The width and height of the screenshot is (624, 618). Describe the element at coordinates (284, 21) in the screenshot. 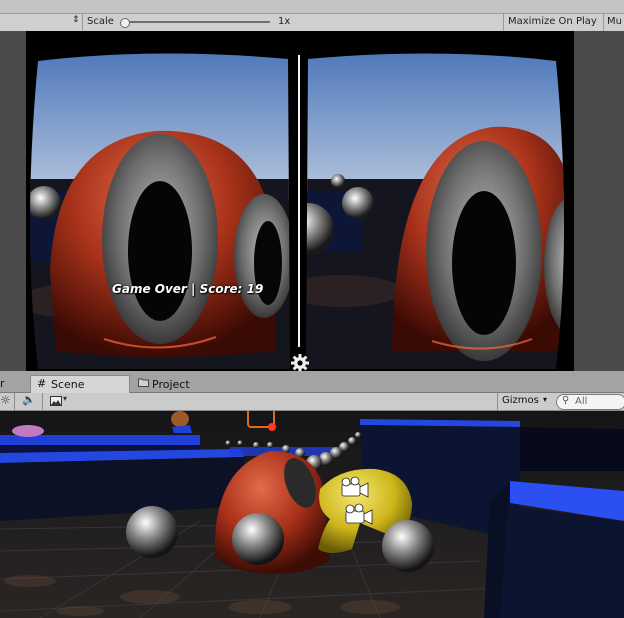

I see `scale-value: 1x` at that location.